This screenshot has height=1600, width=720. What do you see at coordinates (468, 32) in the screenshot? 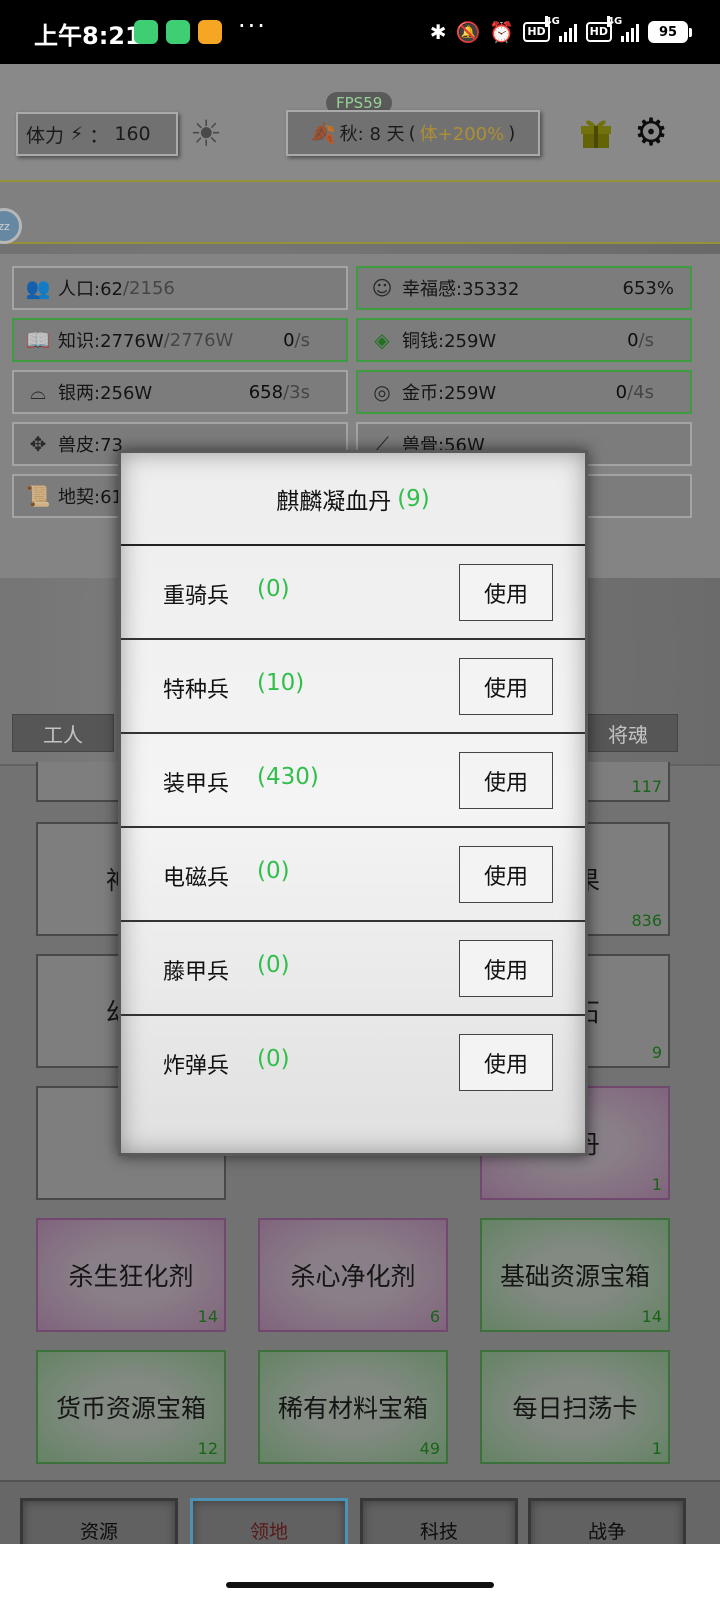
I see `mute-icon: 🔕` at bounding box center [468, 32].